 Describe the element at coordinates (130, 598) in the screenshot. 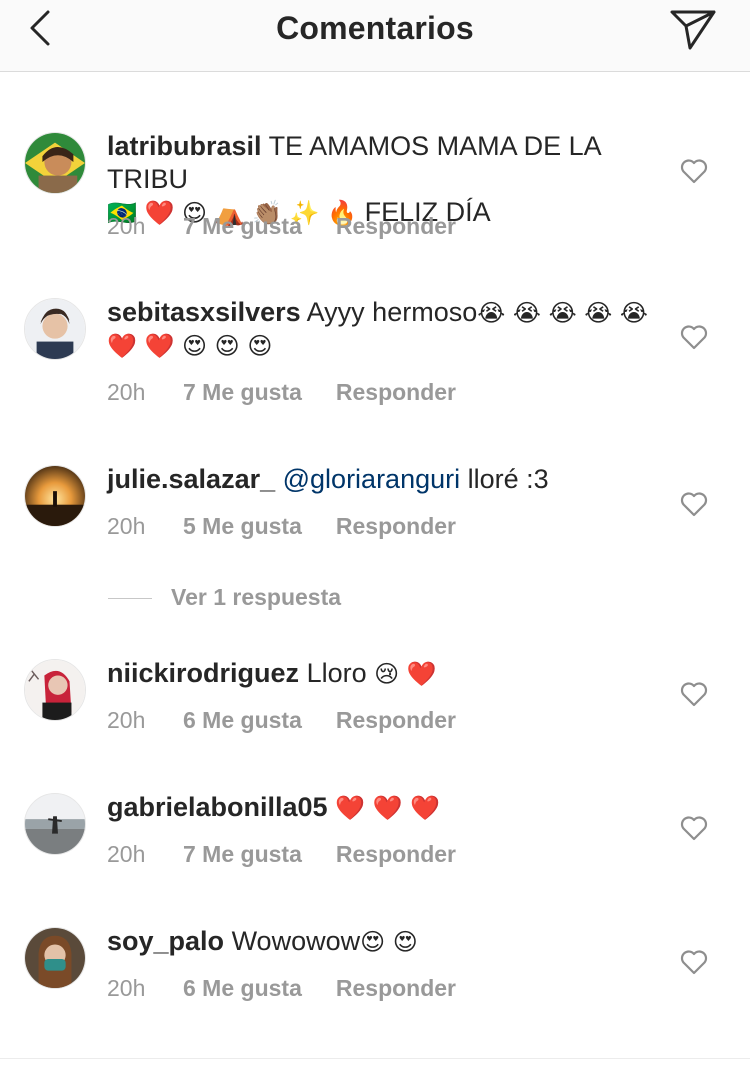

I see `replies-divider` at that location.